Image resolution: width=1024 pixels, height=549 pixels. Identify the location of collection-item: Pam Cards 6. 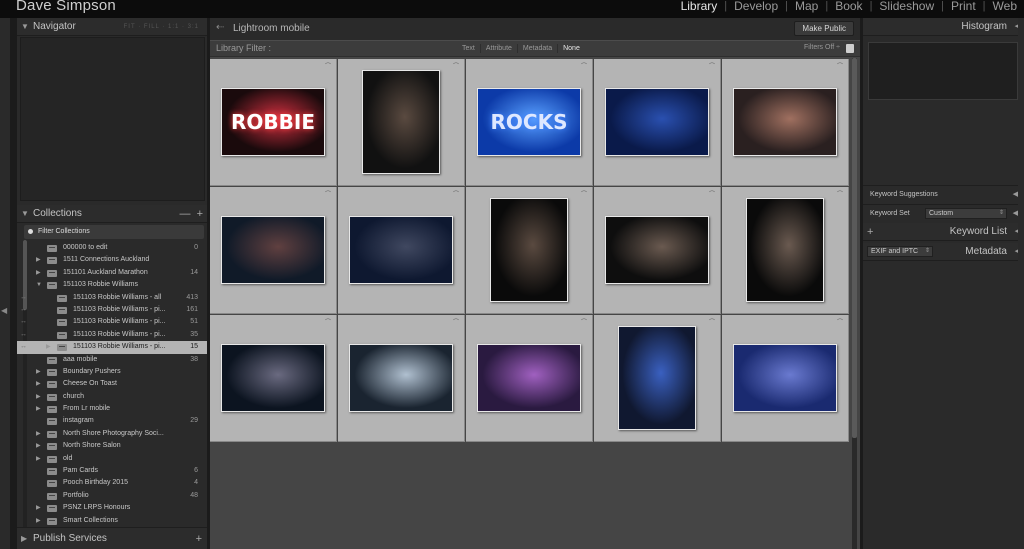
(112, 471).